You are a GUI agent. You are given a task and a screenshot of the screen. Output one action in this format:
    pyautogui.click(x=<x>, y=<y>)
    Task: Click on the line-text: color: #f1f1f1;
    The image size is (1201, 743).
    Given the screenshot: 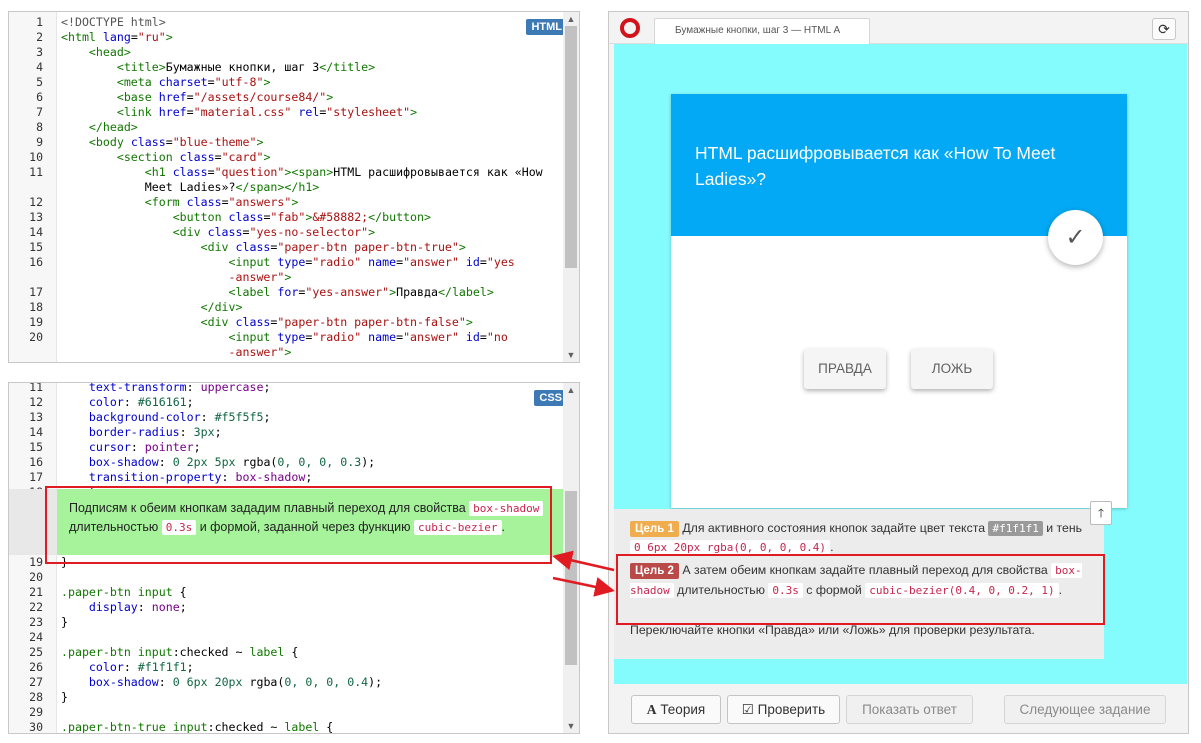 What is the action you would take?
    pyautogui.click(x=141, y=667)
    